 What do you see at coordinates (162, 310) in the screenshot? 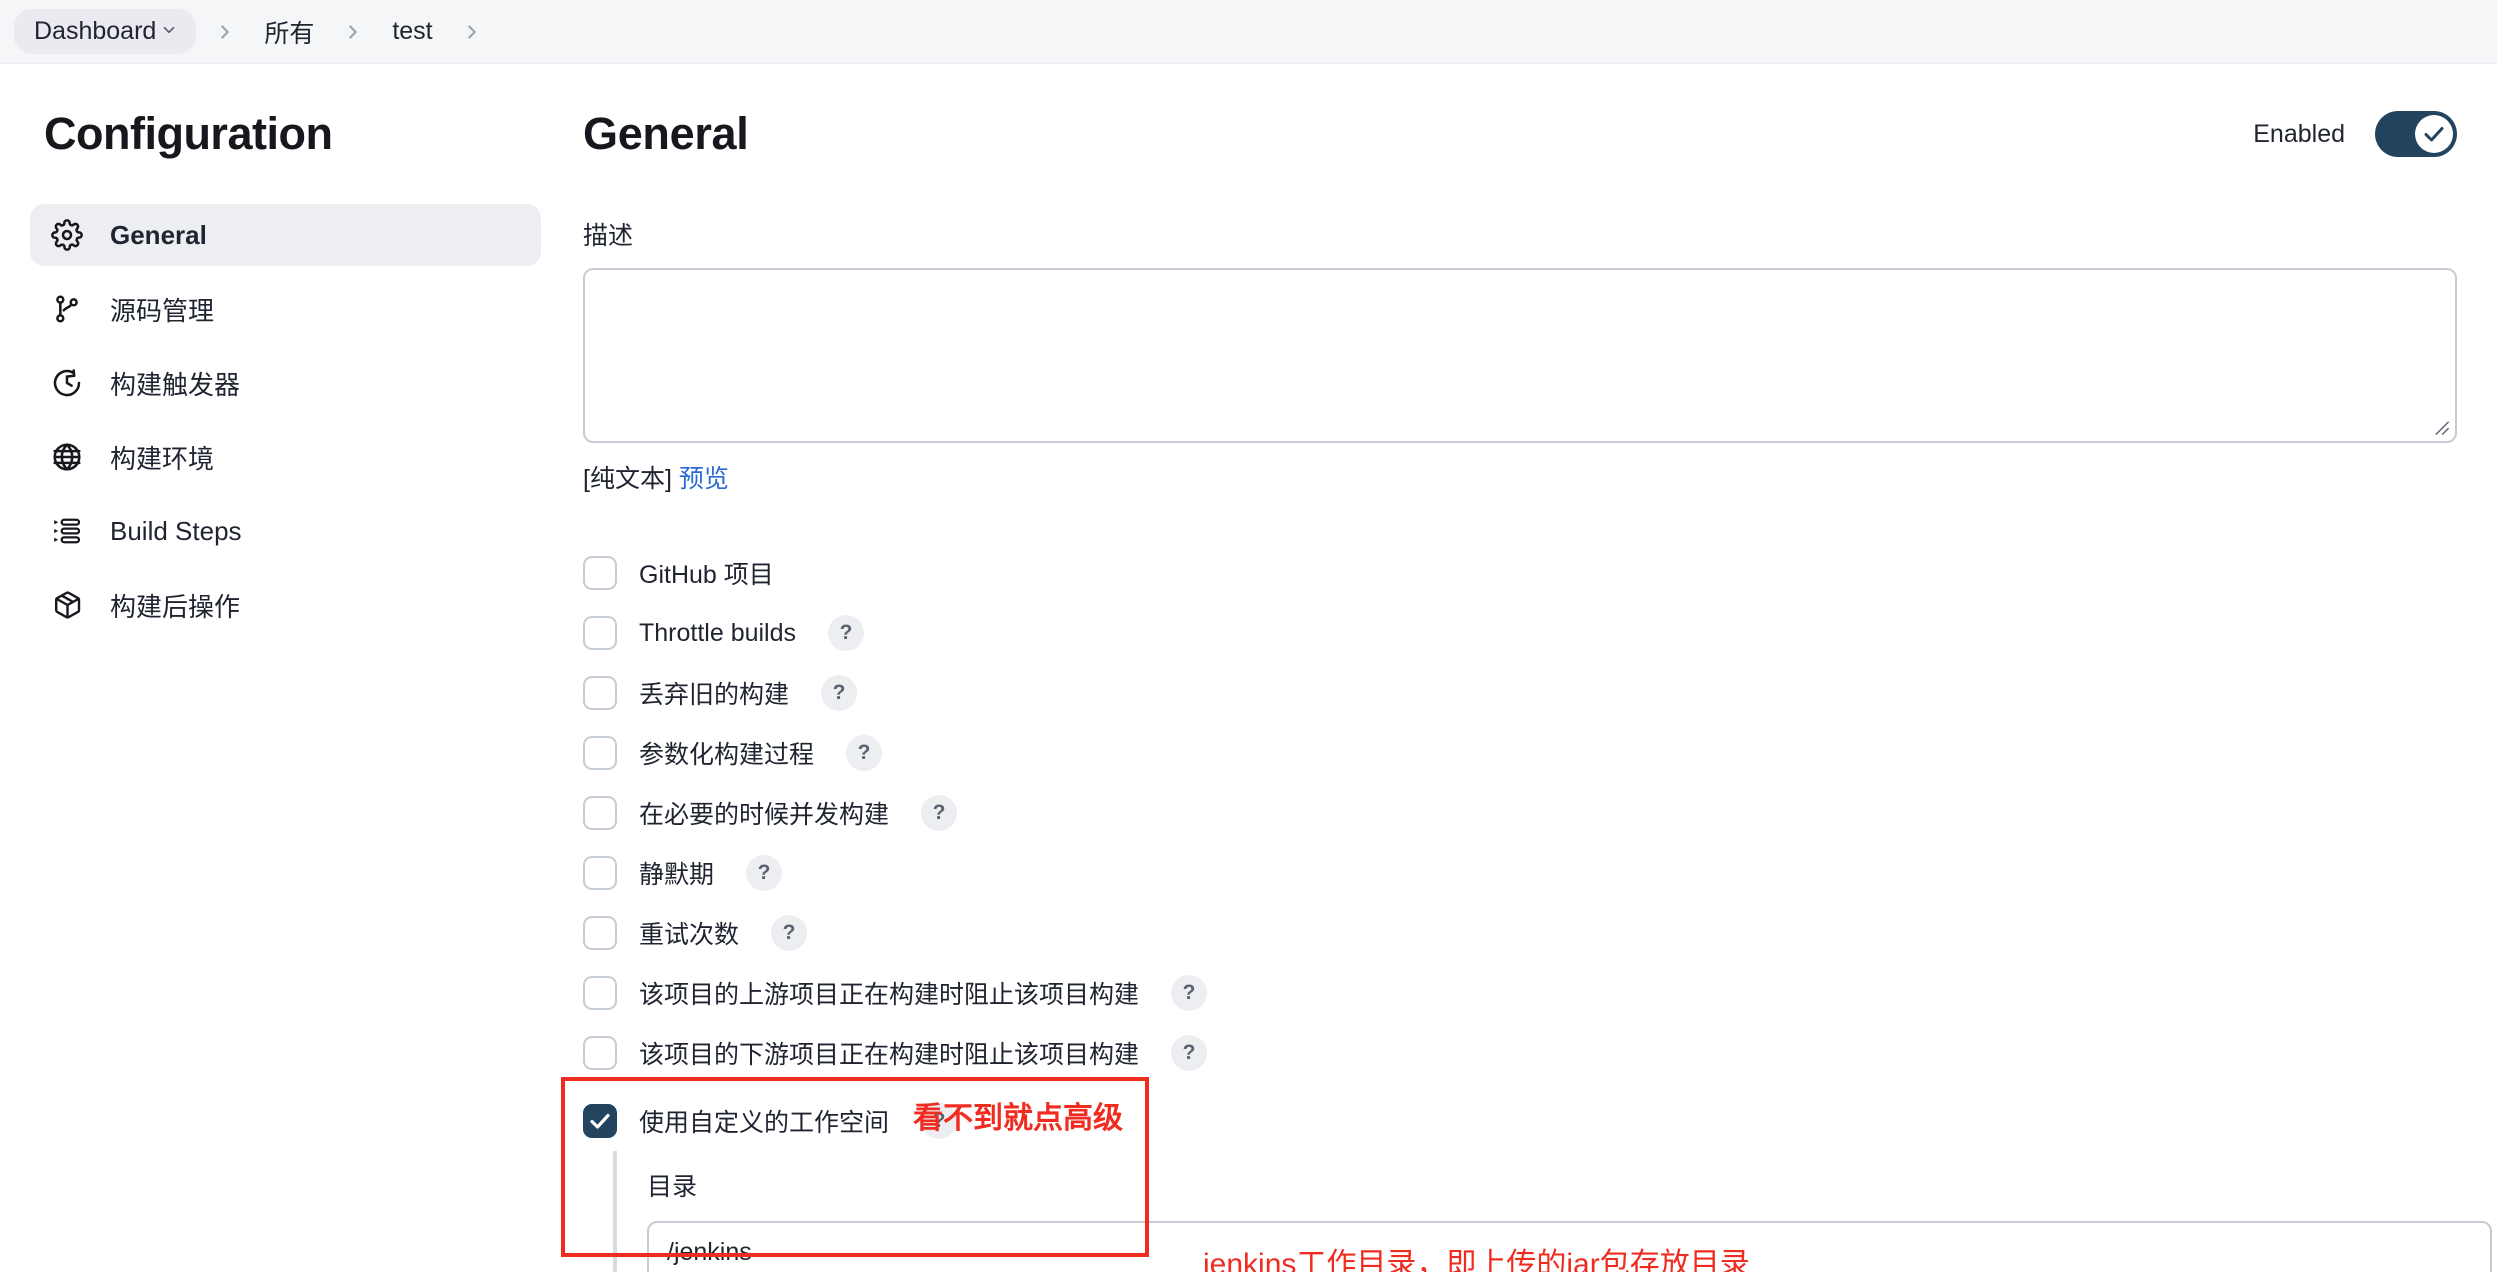
I see `sidebar-item-label: 源码管理` at bounding box center [162, 310].